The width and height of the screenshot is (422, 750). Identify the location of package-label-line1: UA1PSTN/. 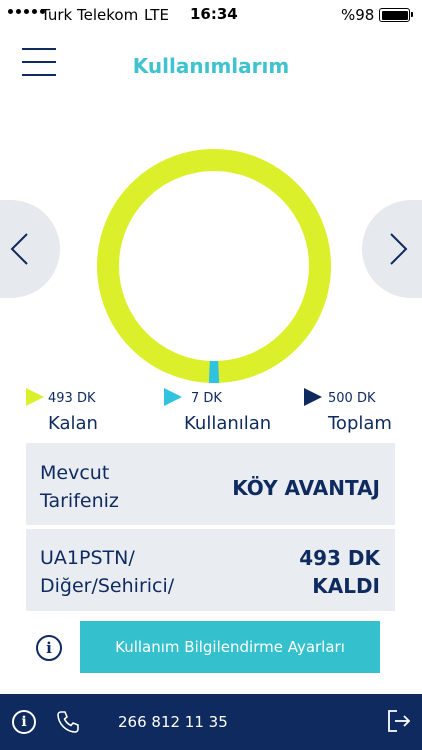
(87, 558).